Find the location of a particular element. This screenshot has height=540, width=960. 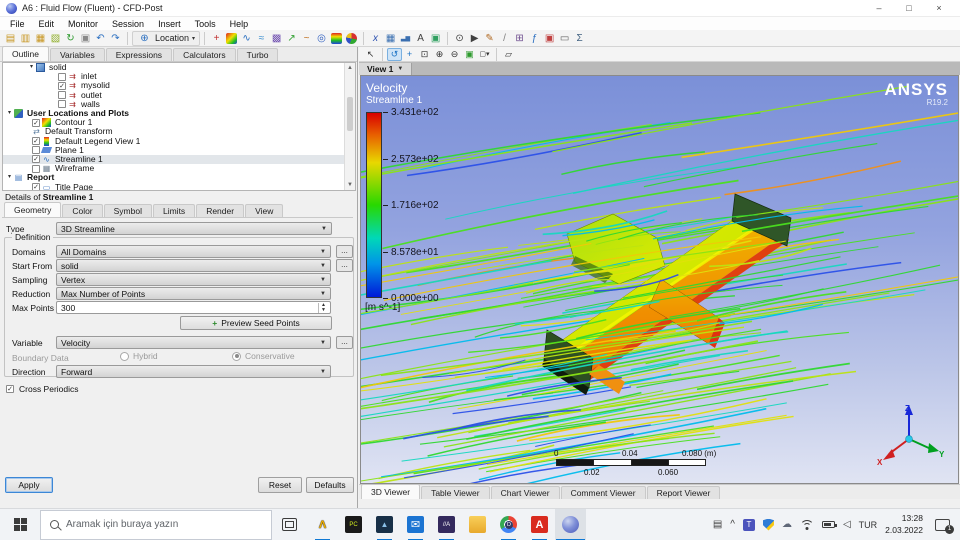

tab-turbo: Turbo is located at coordinates (257, 54).